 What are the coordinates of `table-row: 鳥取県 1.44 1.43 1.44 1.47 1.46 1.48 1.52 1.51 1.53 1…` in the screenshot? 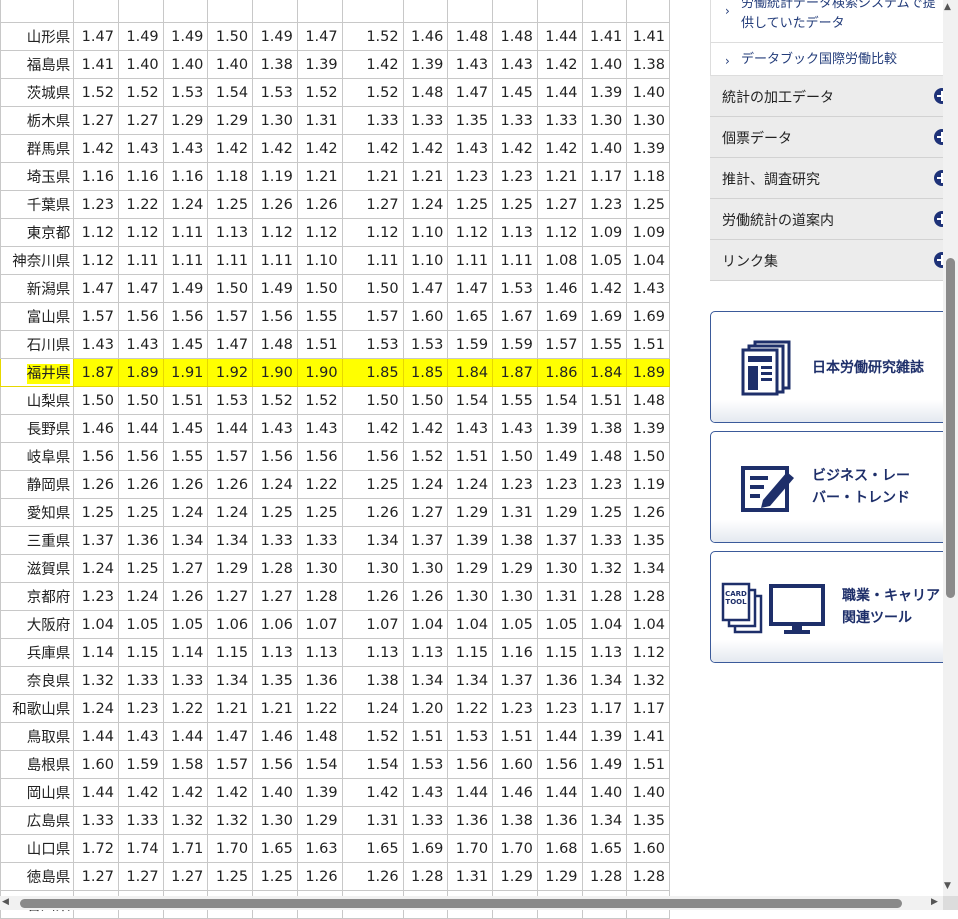 It's located at (335, 736).